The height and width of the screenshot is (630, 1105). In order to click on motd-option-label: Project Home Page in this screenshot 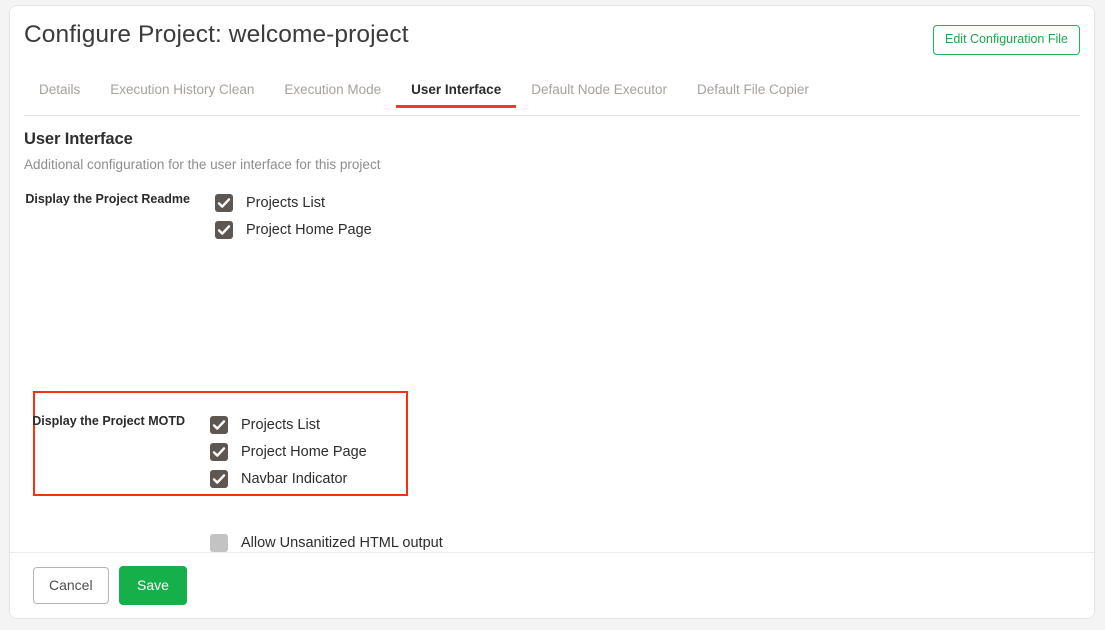, I will do `click(304, 451)`.